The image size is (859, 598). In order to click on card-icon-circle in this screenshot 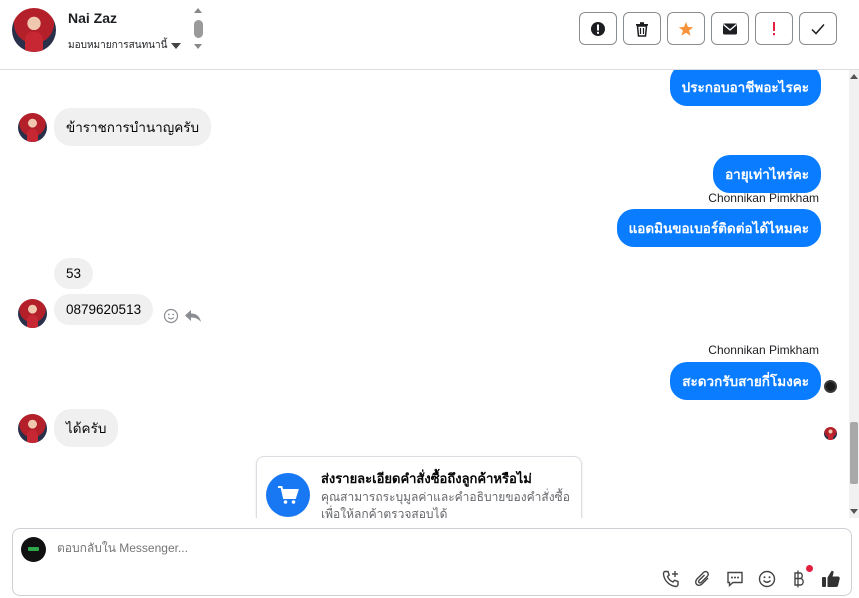, I will do `click(288, 495)`.